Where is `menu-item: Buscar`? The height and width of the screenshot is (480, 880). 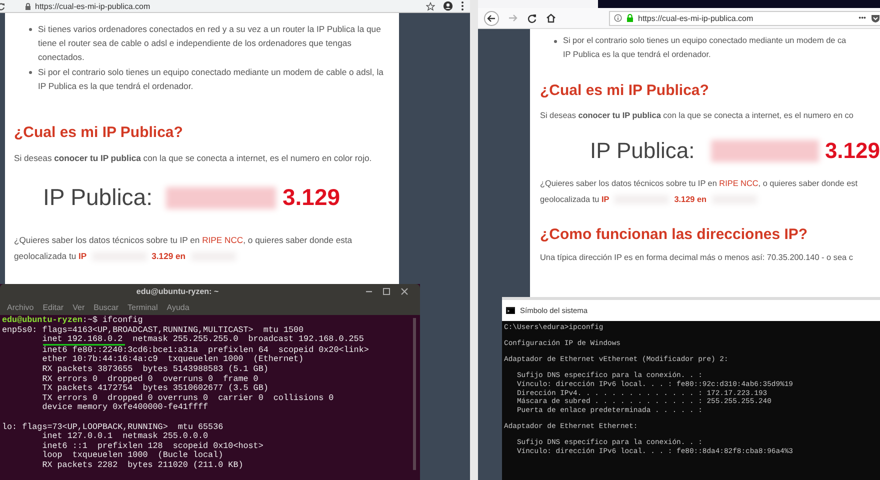
menu-item: Buscar is located at coordinates (106, 307).